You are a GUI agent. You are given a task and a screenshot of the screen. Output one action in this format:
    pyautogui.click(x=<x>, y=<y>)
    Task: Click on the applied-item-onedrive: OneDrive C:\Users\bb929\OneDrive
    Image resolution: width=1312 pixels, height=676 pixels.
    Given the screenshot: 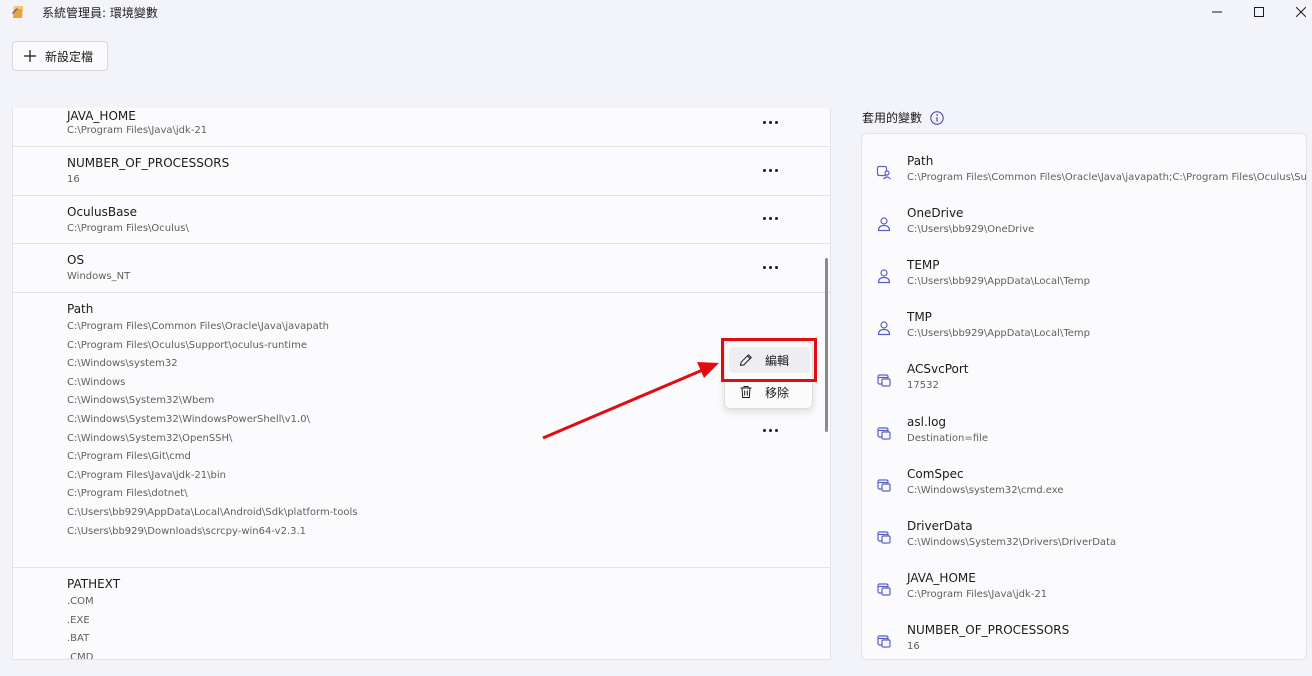 What is the action you would take?
    pyautogui.click(x=1084, y=232)
    